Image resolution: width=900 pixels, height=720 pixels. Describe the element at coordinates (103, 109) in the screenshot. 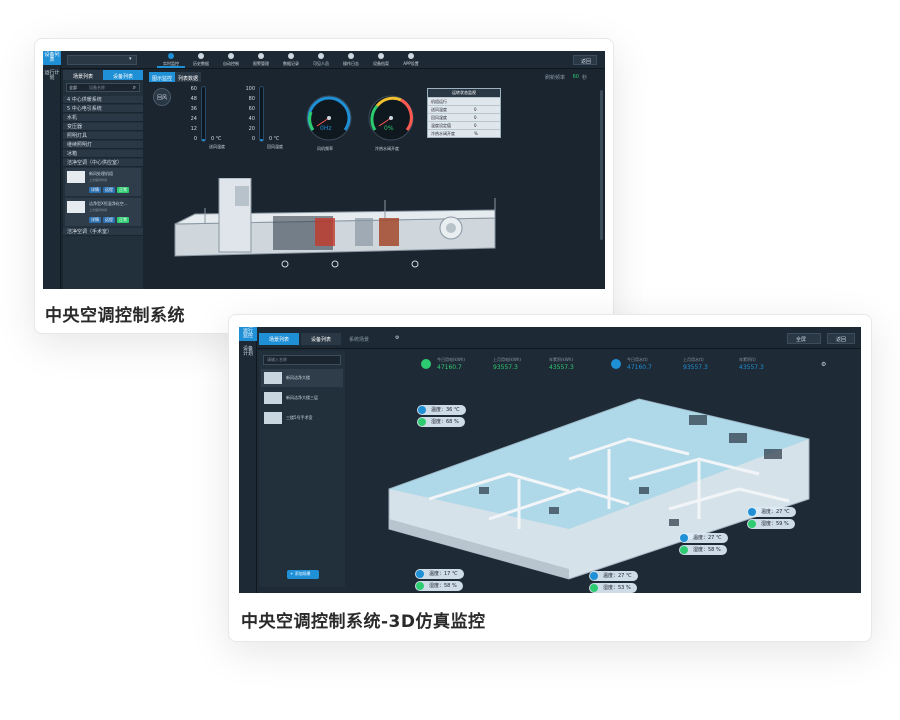

I see `device-group-item: 5 中心电引系统` at that location.